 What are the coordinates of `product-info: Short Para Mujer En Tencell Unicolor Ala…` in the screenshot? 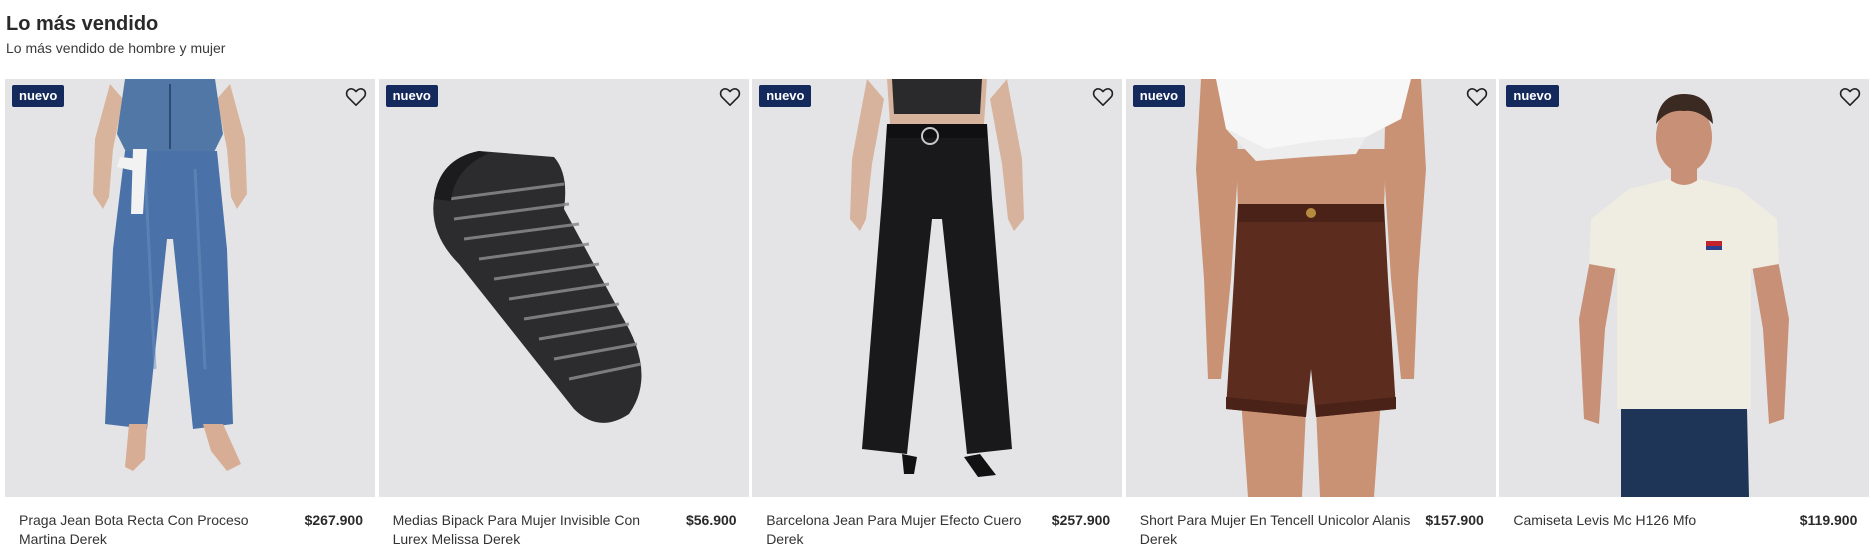 It's located at (1311, 531).